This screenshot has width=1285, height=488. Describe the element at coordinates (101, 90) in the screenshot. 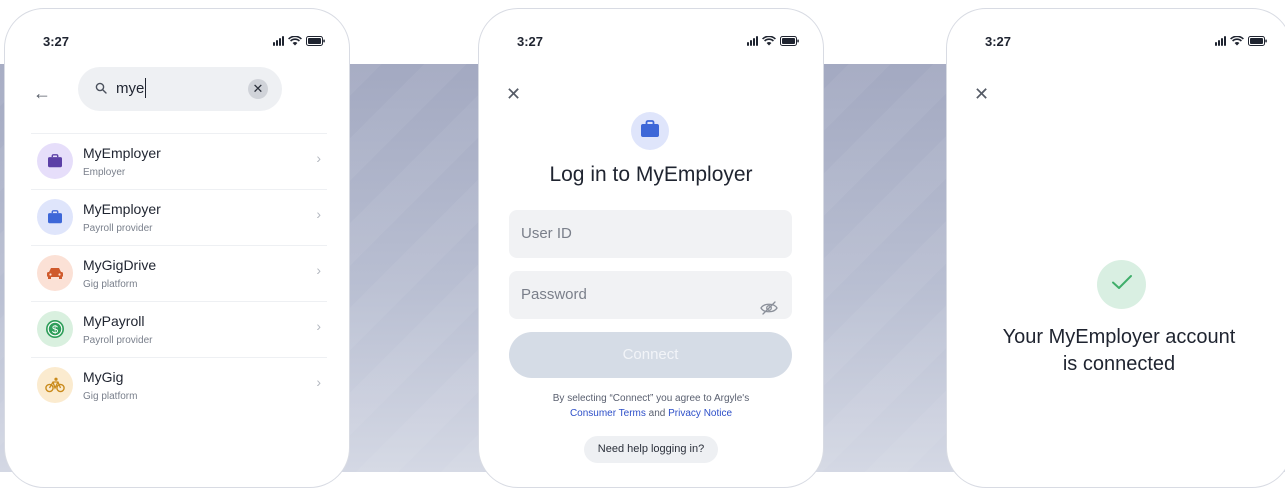

I see `search-icon` at that location.